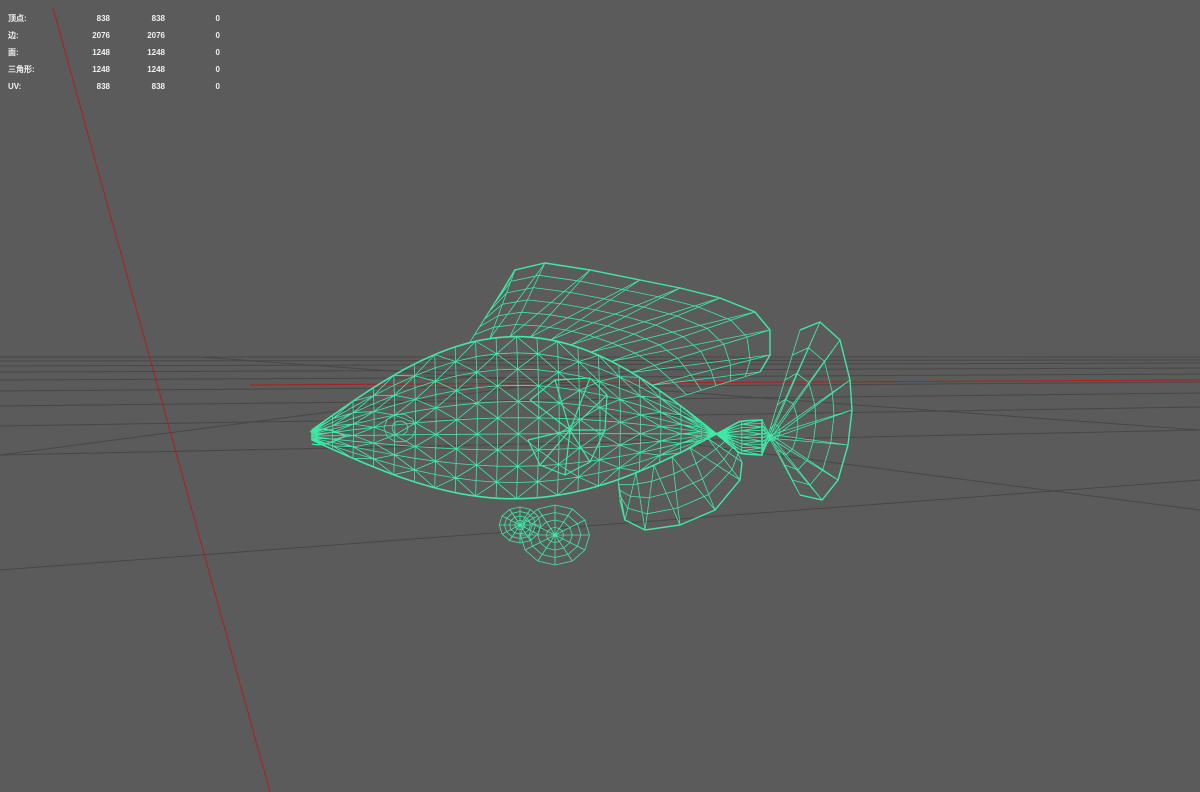 This screenshot has width=1200, height=792. I want to click on hud-row-uvs: UV: 838 838 0, so click(114, 86).